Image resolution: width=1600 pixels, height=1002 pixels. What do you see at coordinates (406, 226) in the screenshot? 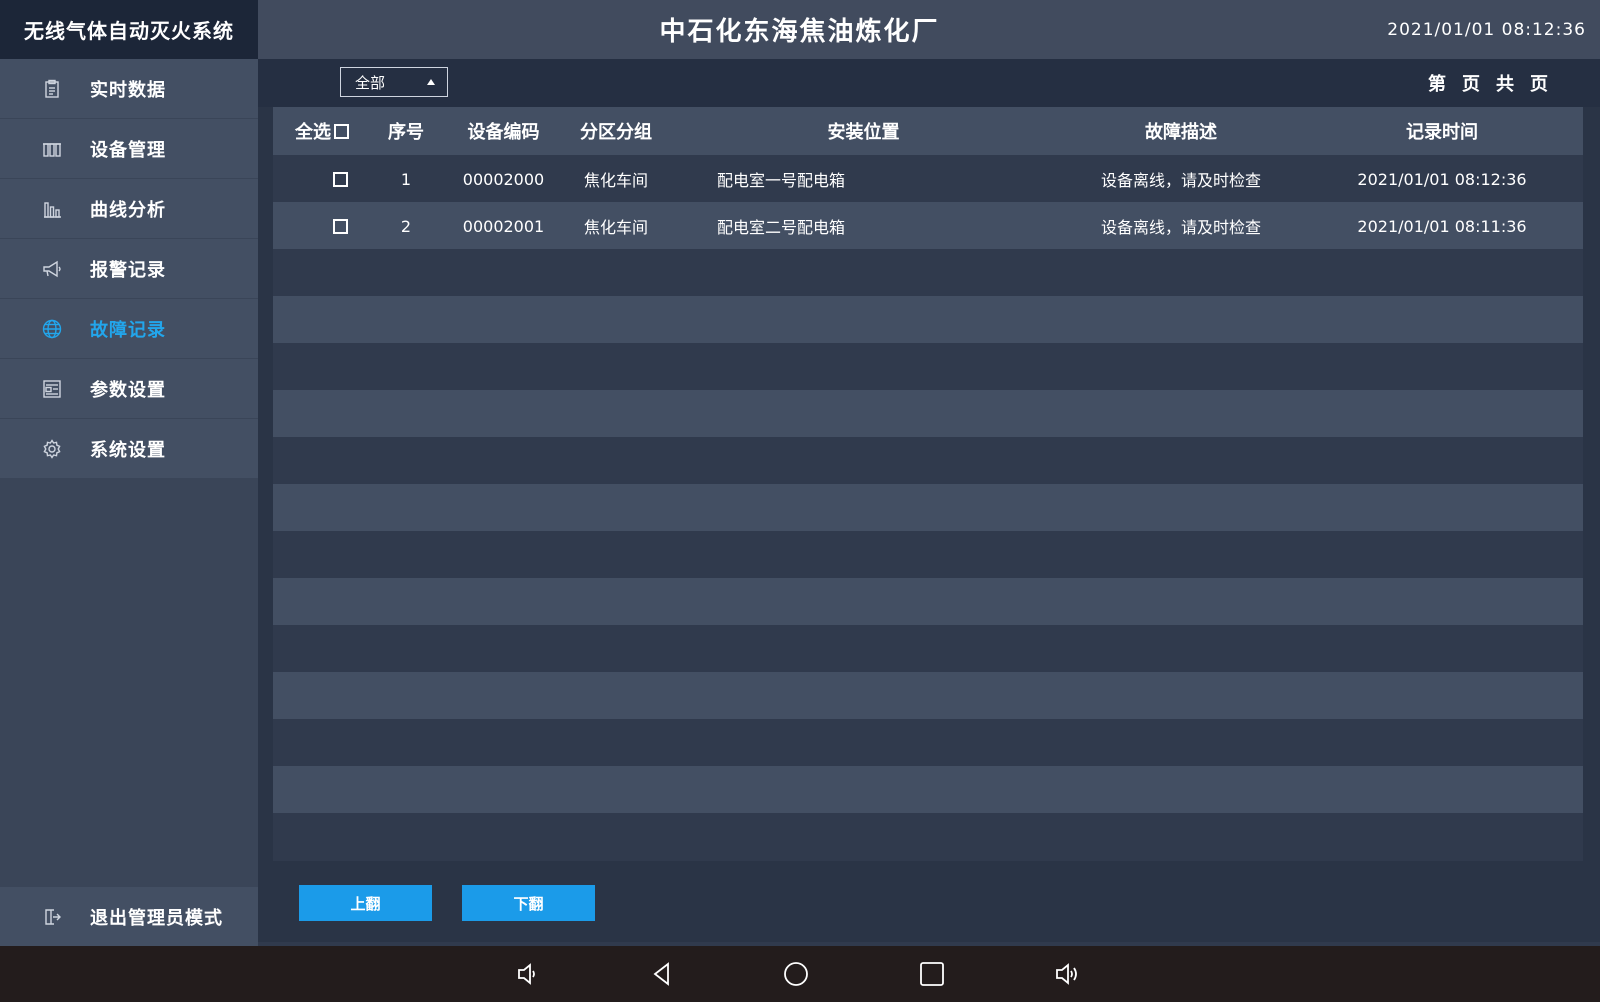
I see `cell-index: 2` at bounding box center [406, 226].